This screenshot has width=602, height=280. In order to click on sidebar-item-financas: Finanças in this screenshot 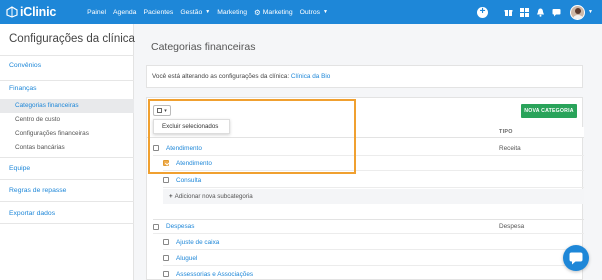, I will do `click(67, 88)`.